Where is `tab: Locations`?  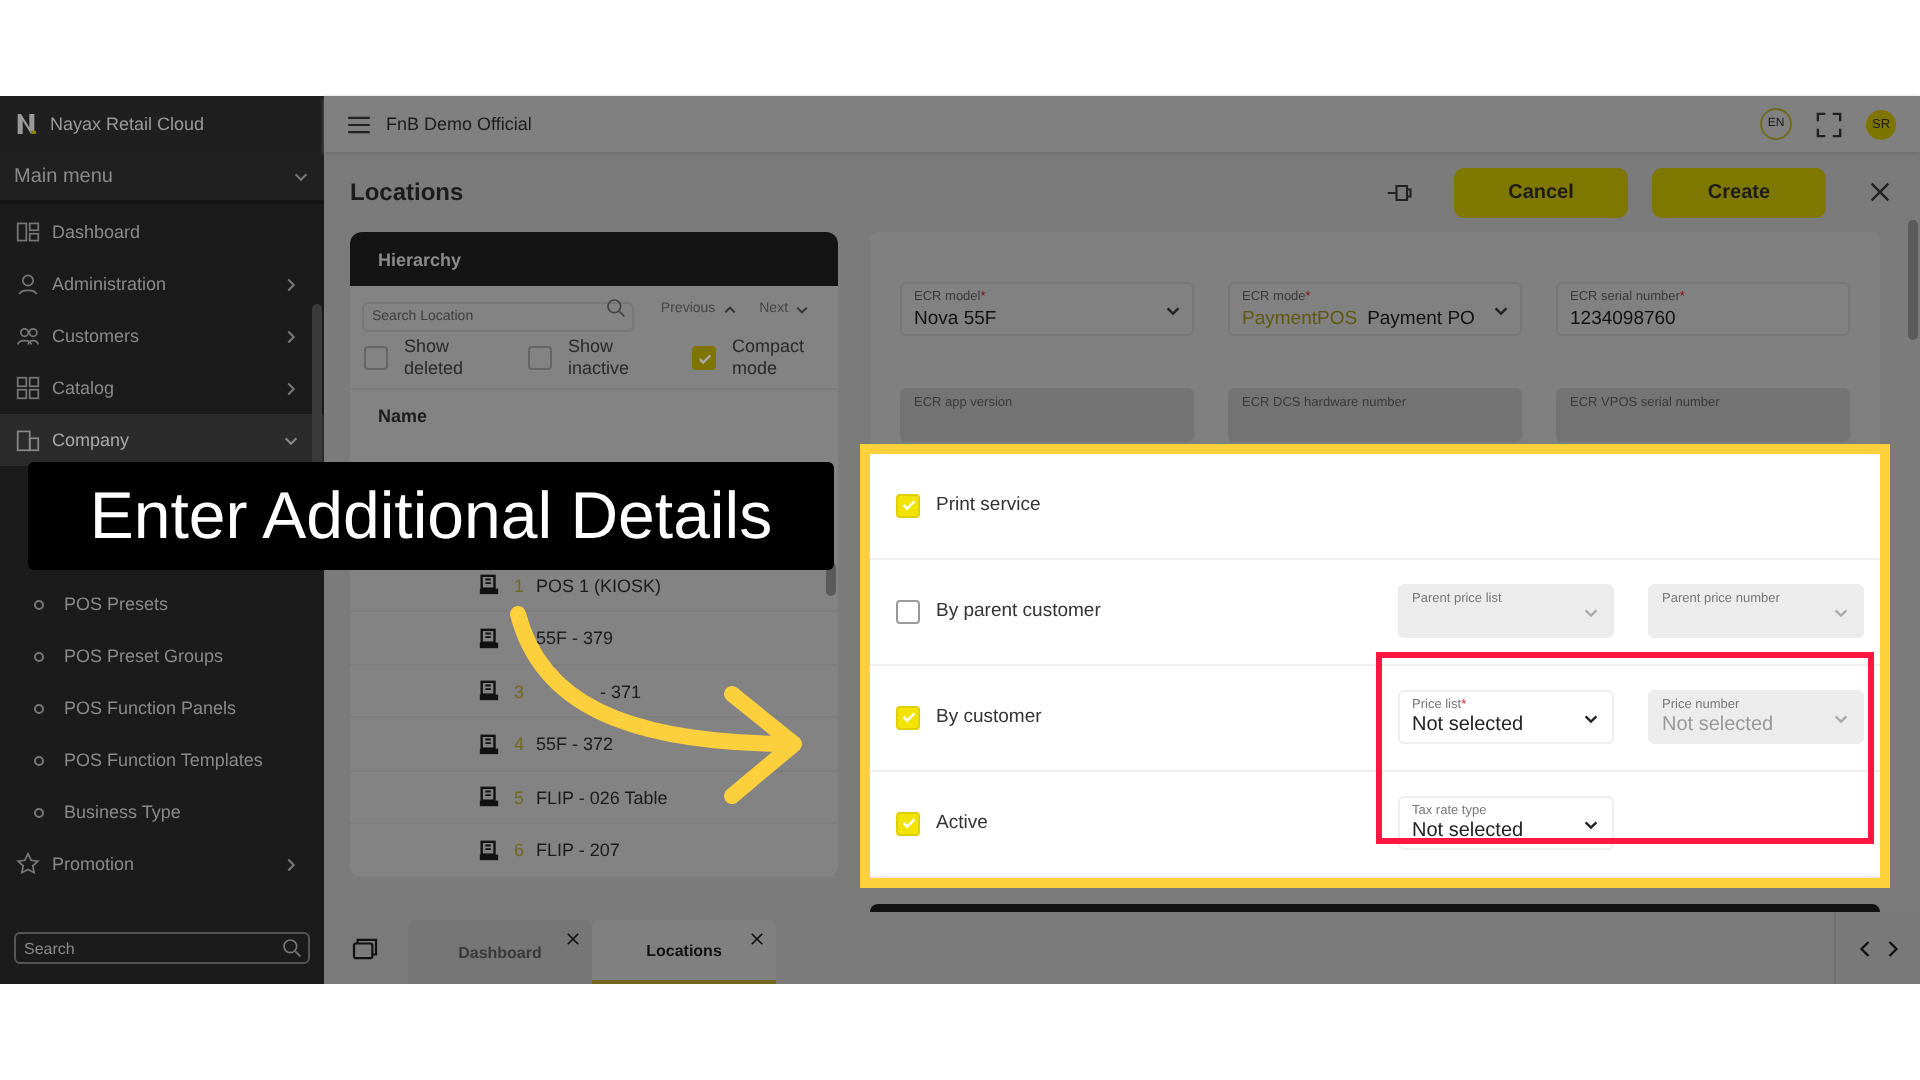 tab: Locations is located at coordinates (684, 952).